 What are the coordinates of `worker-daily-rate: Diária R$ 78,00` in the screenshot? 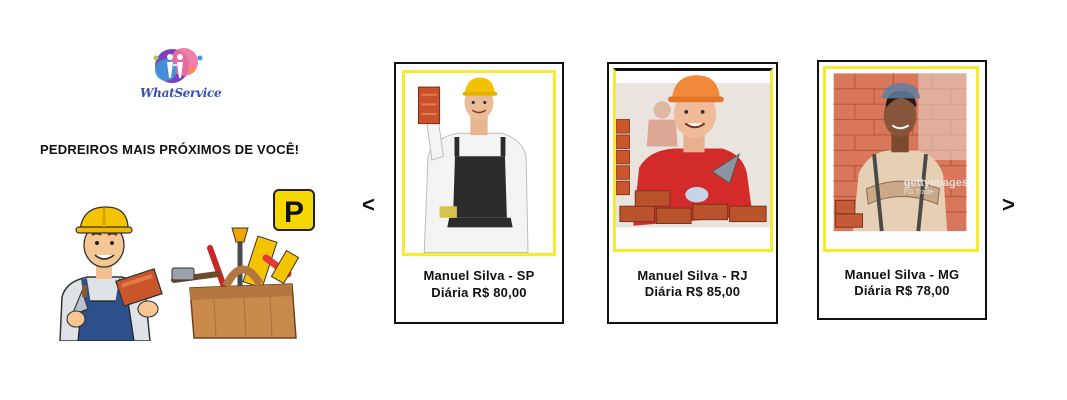 It's located at (902, 290).